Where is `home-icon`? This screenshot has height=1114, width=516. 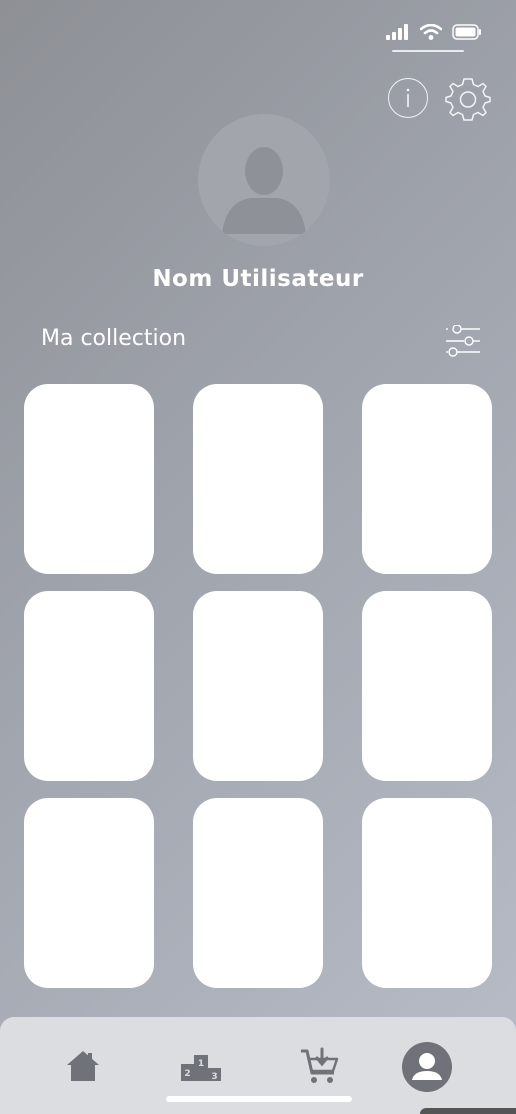
home-icon is located at coordinates (83, 1066).